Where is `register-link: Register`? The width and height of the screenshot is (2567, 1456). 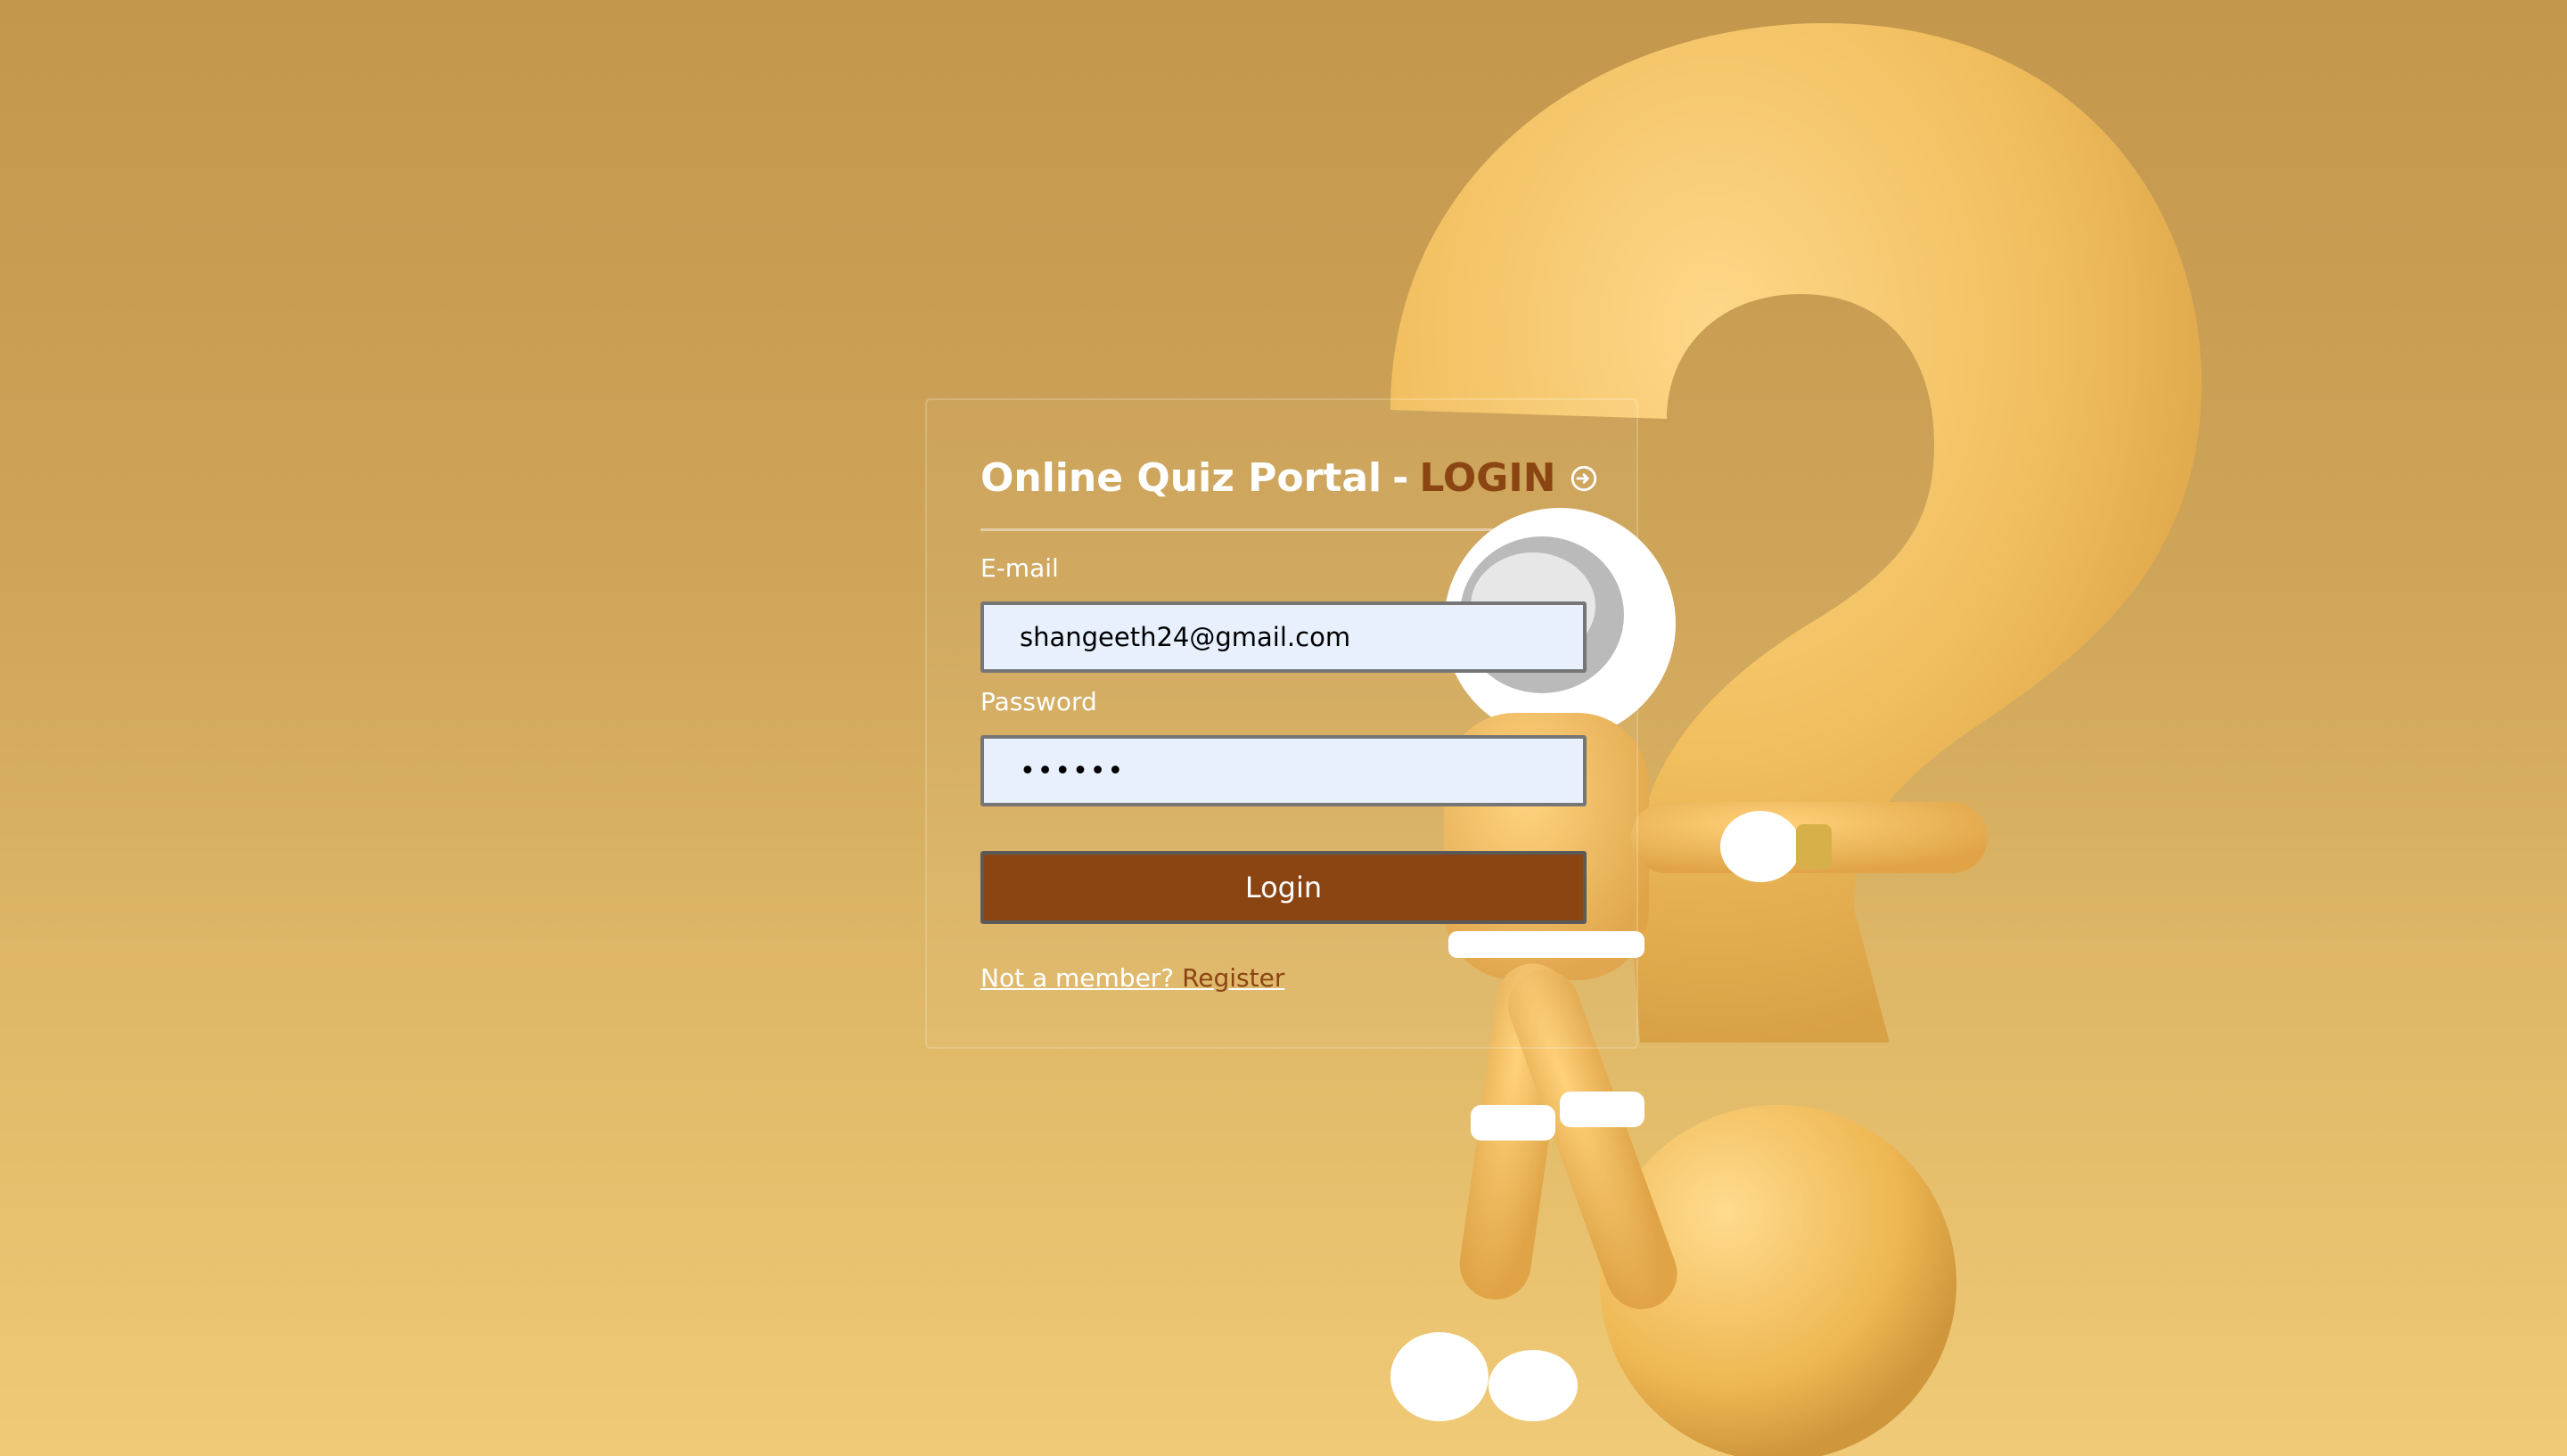 register-link: Register is located at coordinates (1233, 978).